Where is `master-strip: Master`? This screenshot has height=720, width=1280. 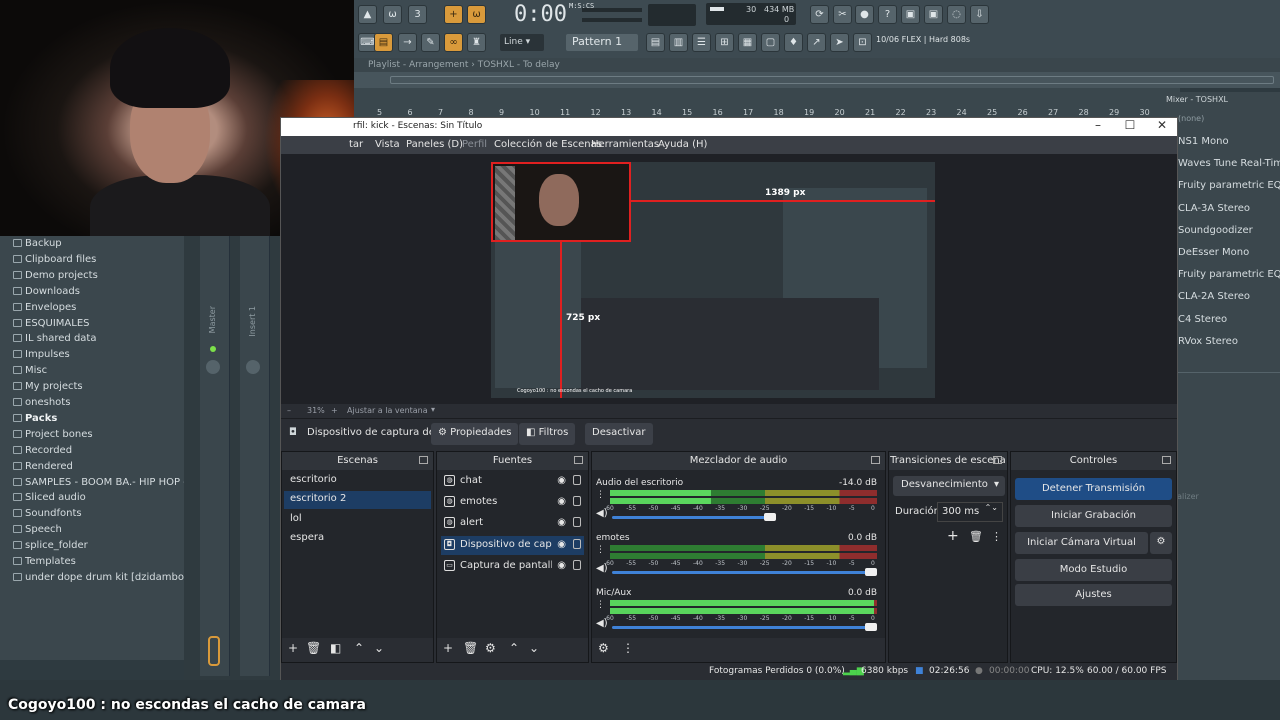
master-strip: Master is located at coordinates (215, 456).